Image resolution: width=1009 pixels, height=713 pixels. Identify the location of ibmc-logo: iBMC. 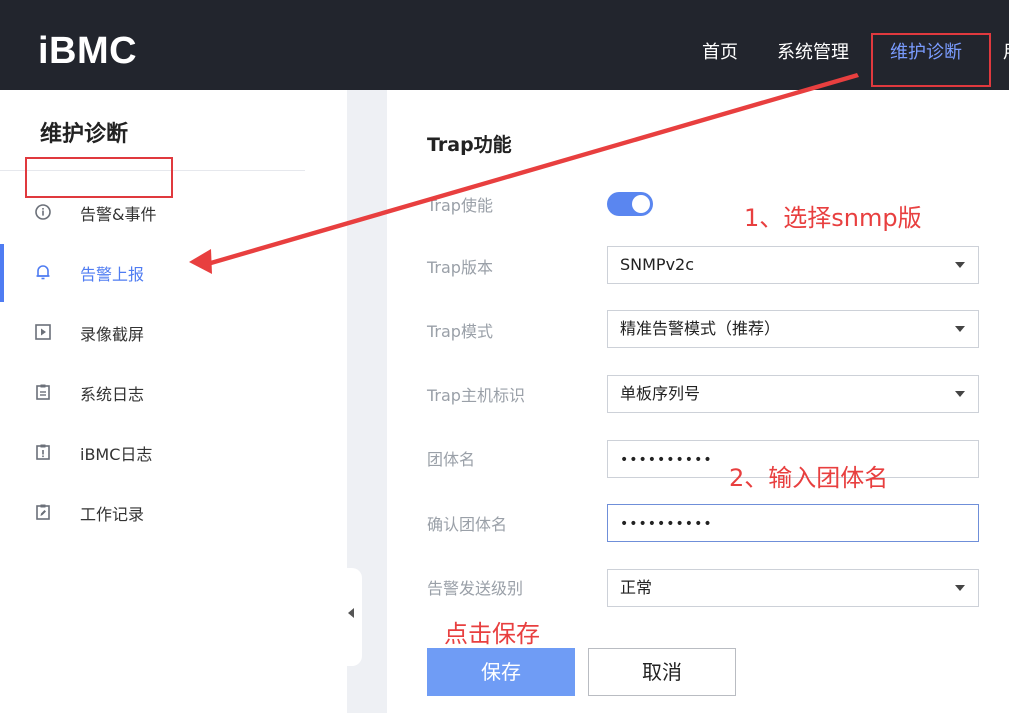
(88, 51).